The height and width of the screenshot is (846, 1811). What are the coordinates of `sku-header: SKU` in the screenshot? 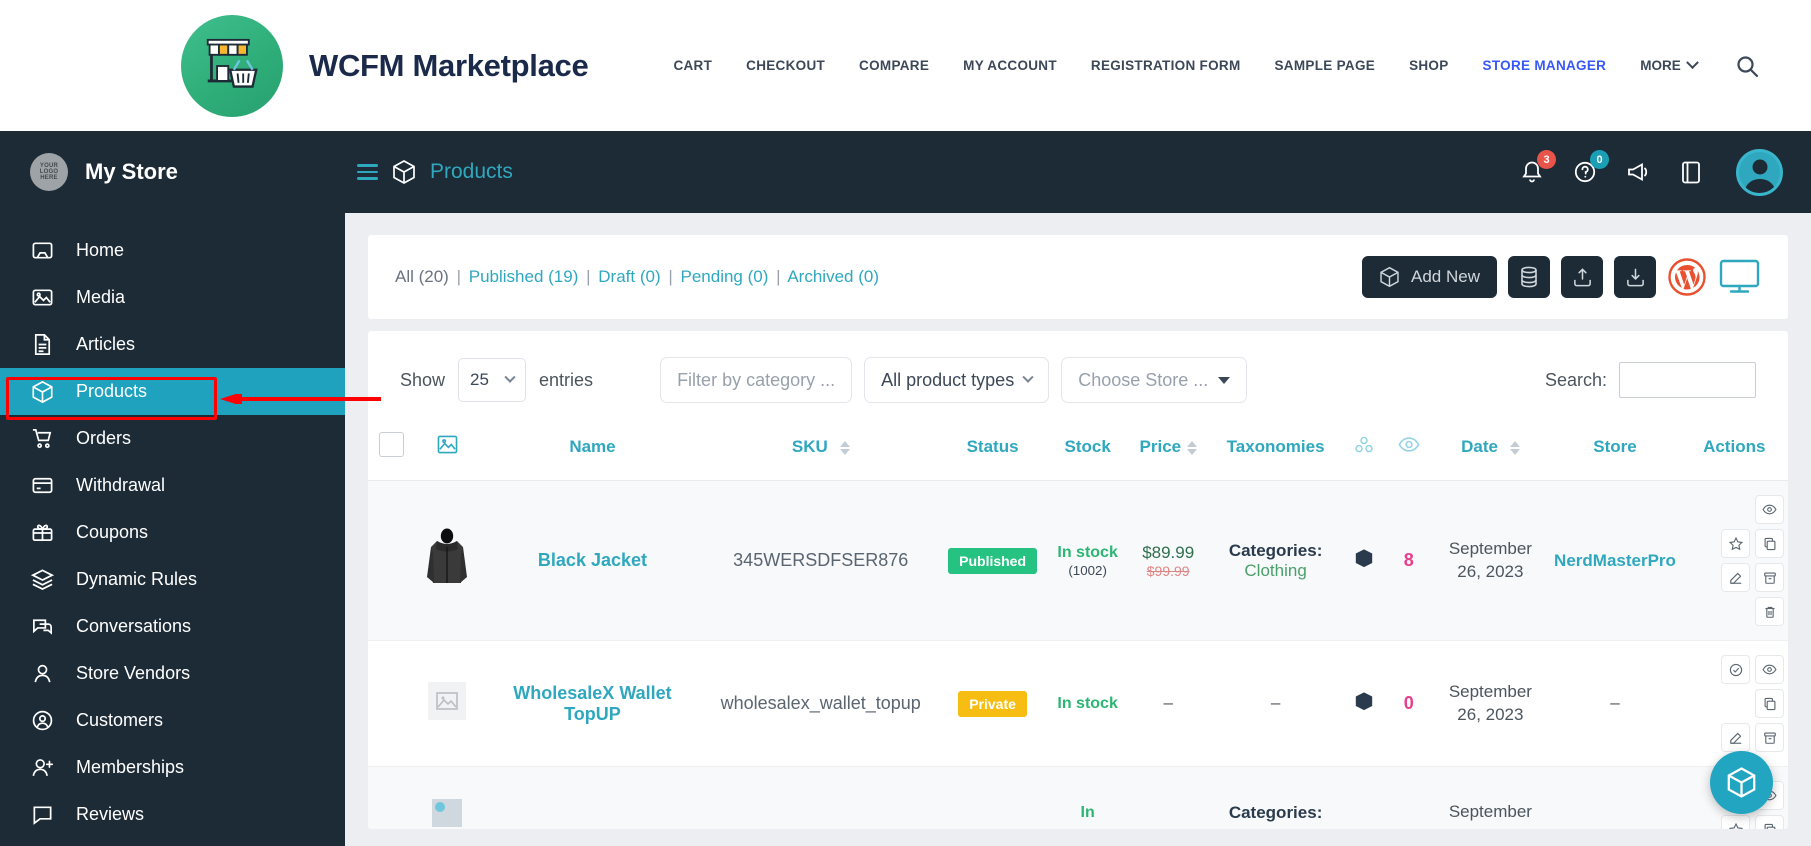 It's located at (821, 452).